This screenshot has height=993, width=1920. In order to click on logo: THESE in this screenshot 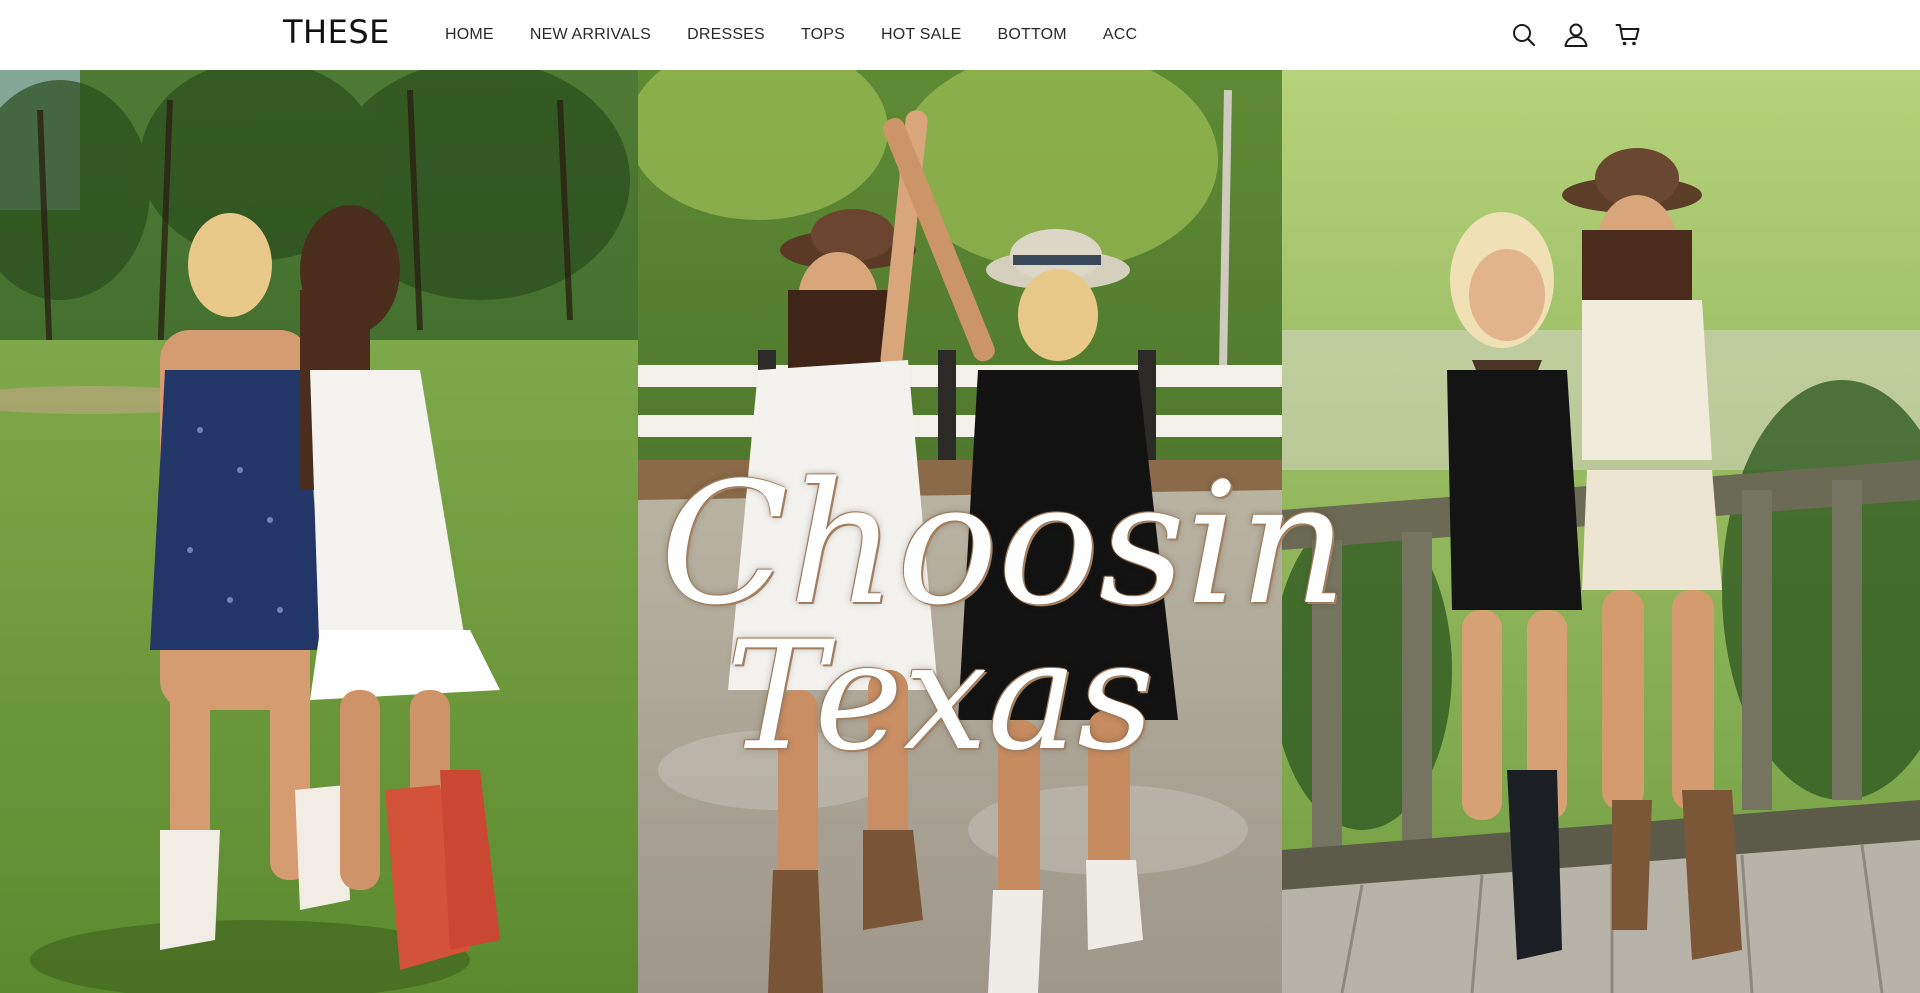, I will do `click(336, 32)`.